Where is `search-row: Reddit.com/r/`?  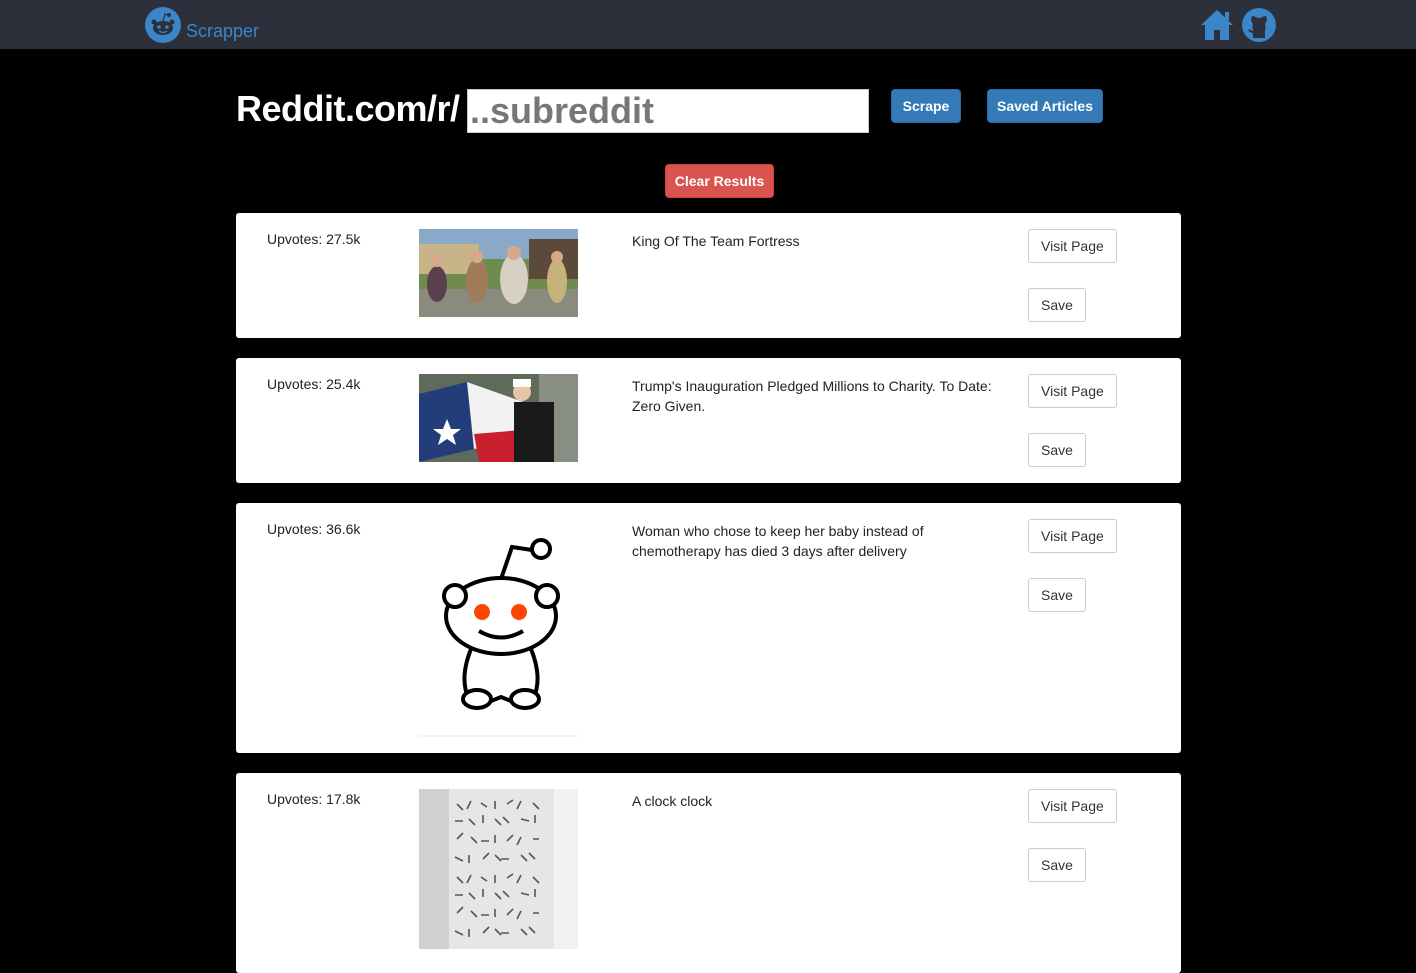 search-row: Reddit.com/r/ is located at coordinates (552, 110).